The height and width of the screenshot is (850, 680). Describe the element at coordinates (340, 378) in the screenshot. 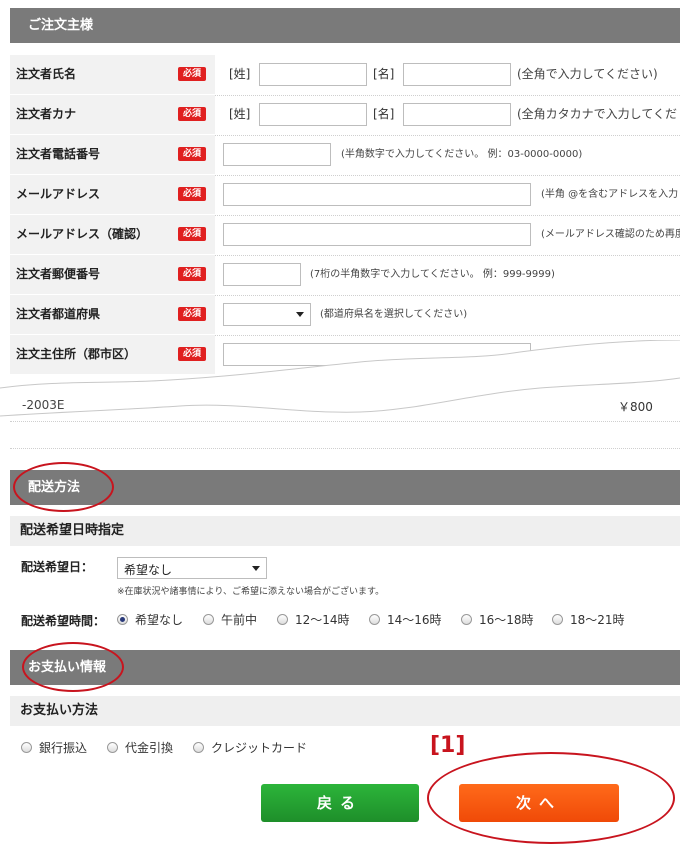

I see `page-break-wave` at that location.